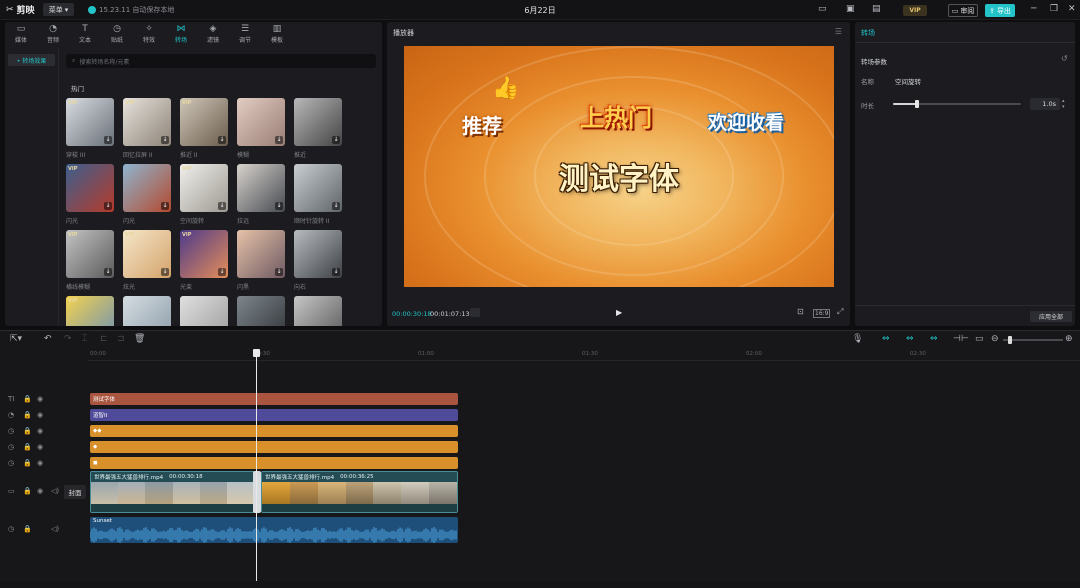 This screenshot has height=588, width=1080. I want to click on align-icon: ⊣⊢, so click(961, 339).